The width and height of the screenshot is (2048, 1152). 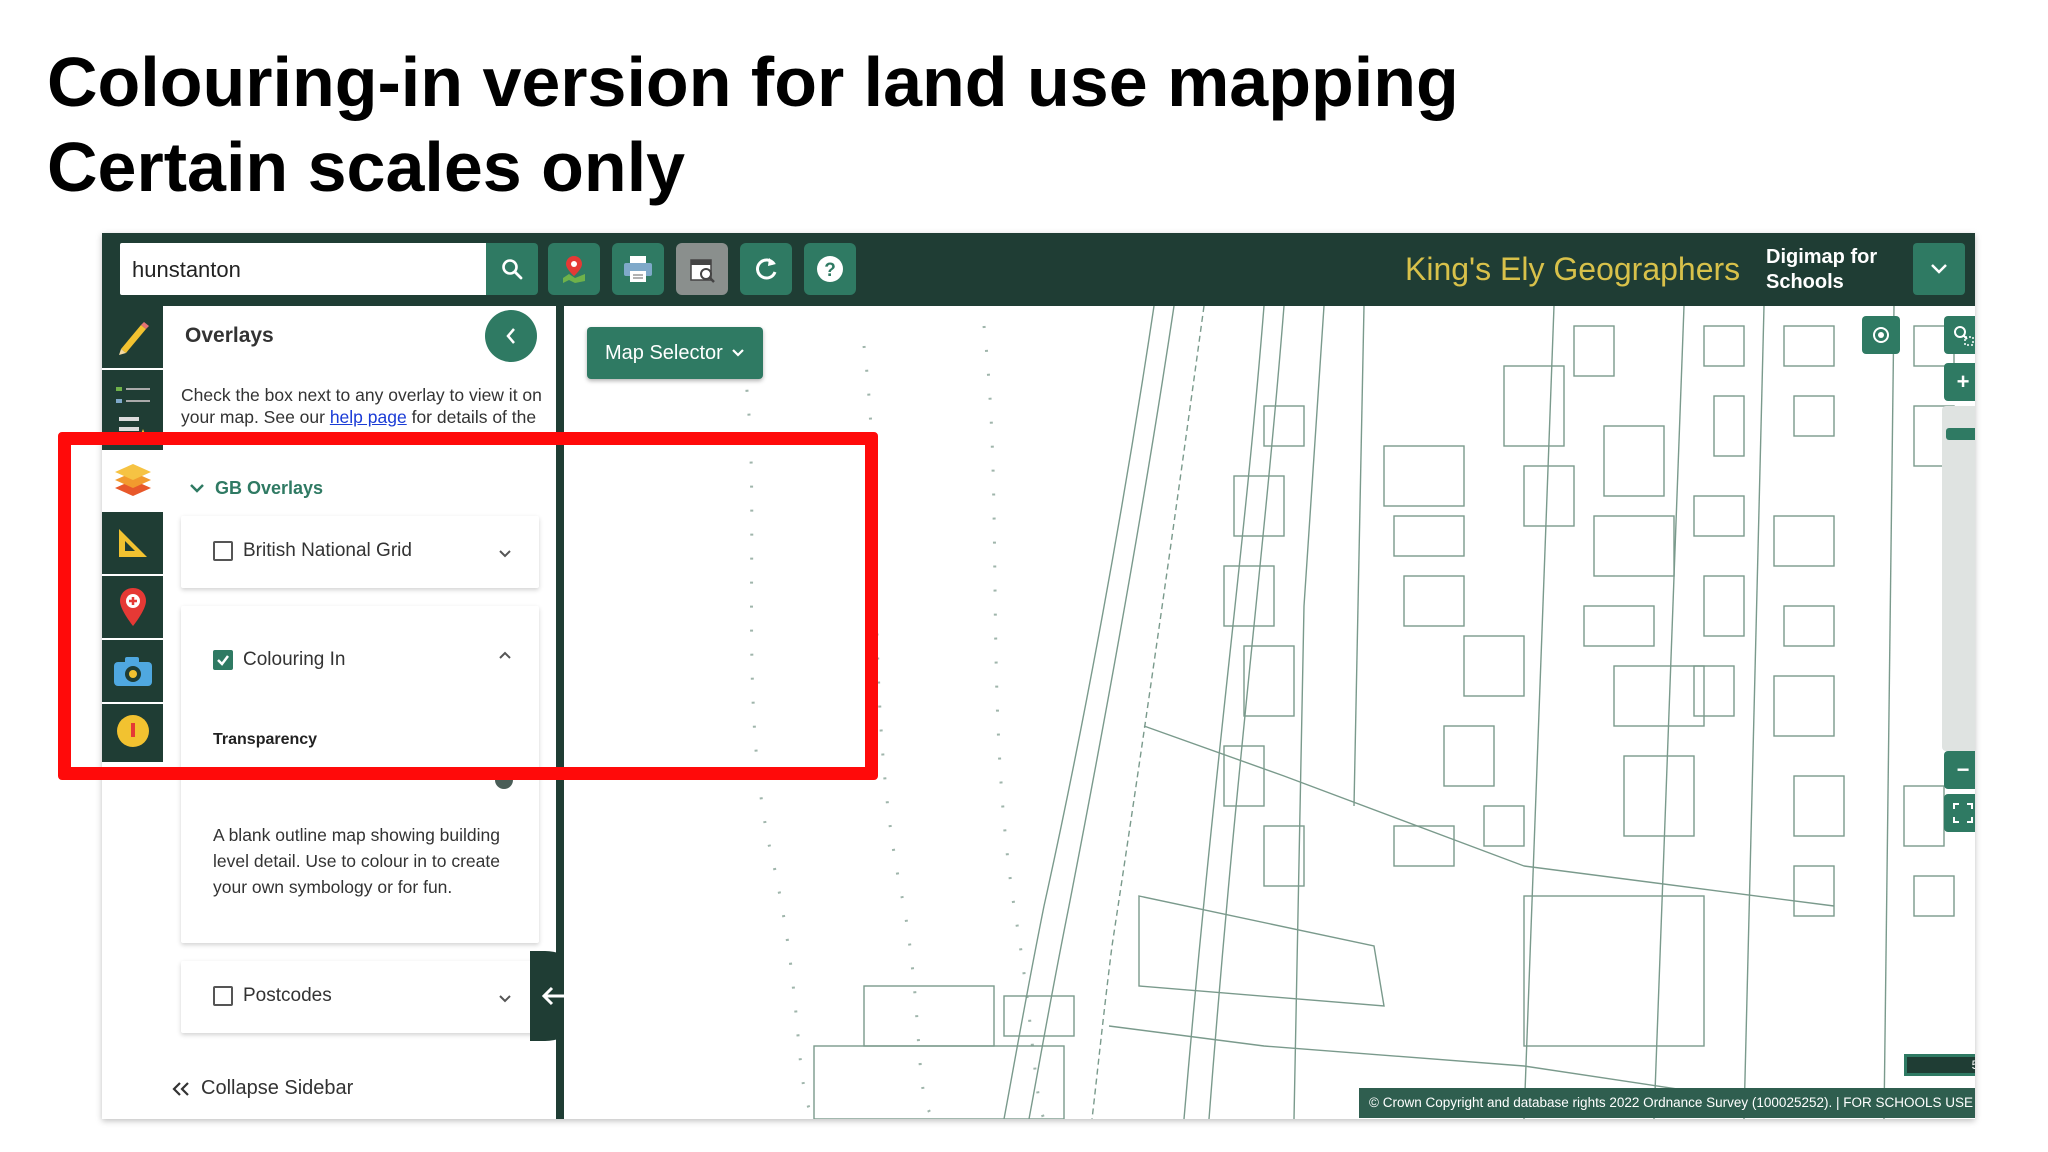 I want to click on brand-name: King's Ely Geographers, so click(x=1573, y=269).